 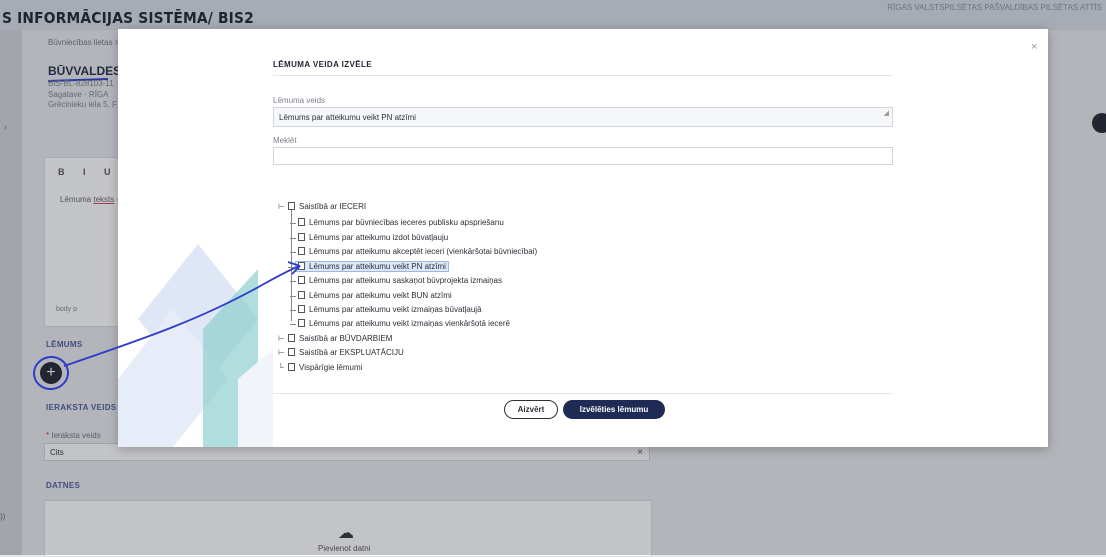 I want to click on choose-decision-button: Izvēlēties lēmumu, so click(x=614, y=409).